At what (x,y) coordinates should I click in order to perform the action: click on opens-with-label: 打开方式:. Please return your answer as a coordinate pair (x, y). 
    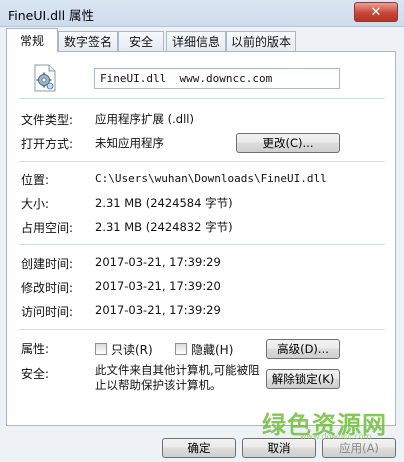
    Looking at the image, I should click on (47, 144).